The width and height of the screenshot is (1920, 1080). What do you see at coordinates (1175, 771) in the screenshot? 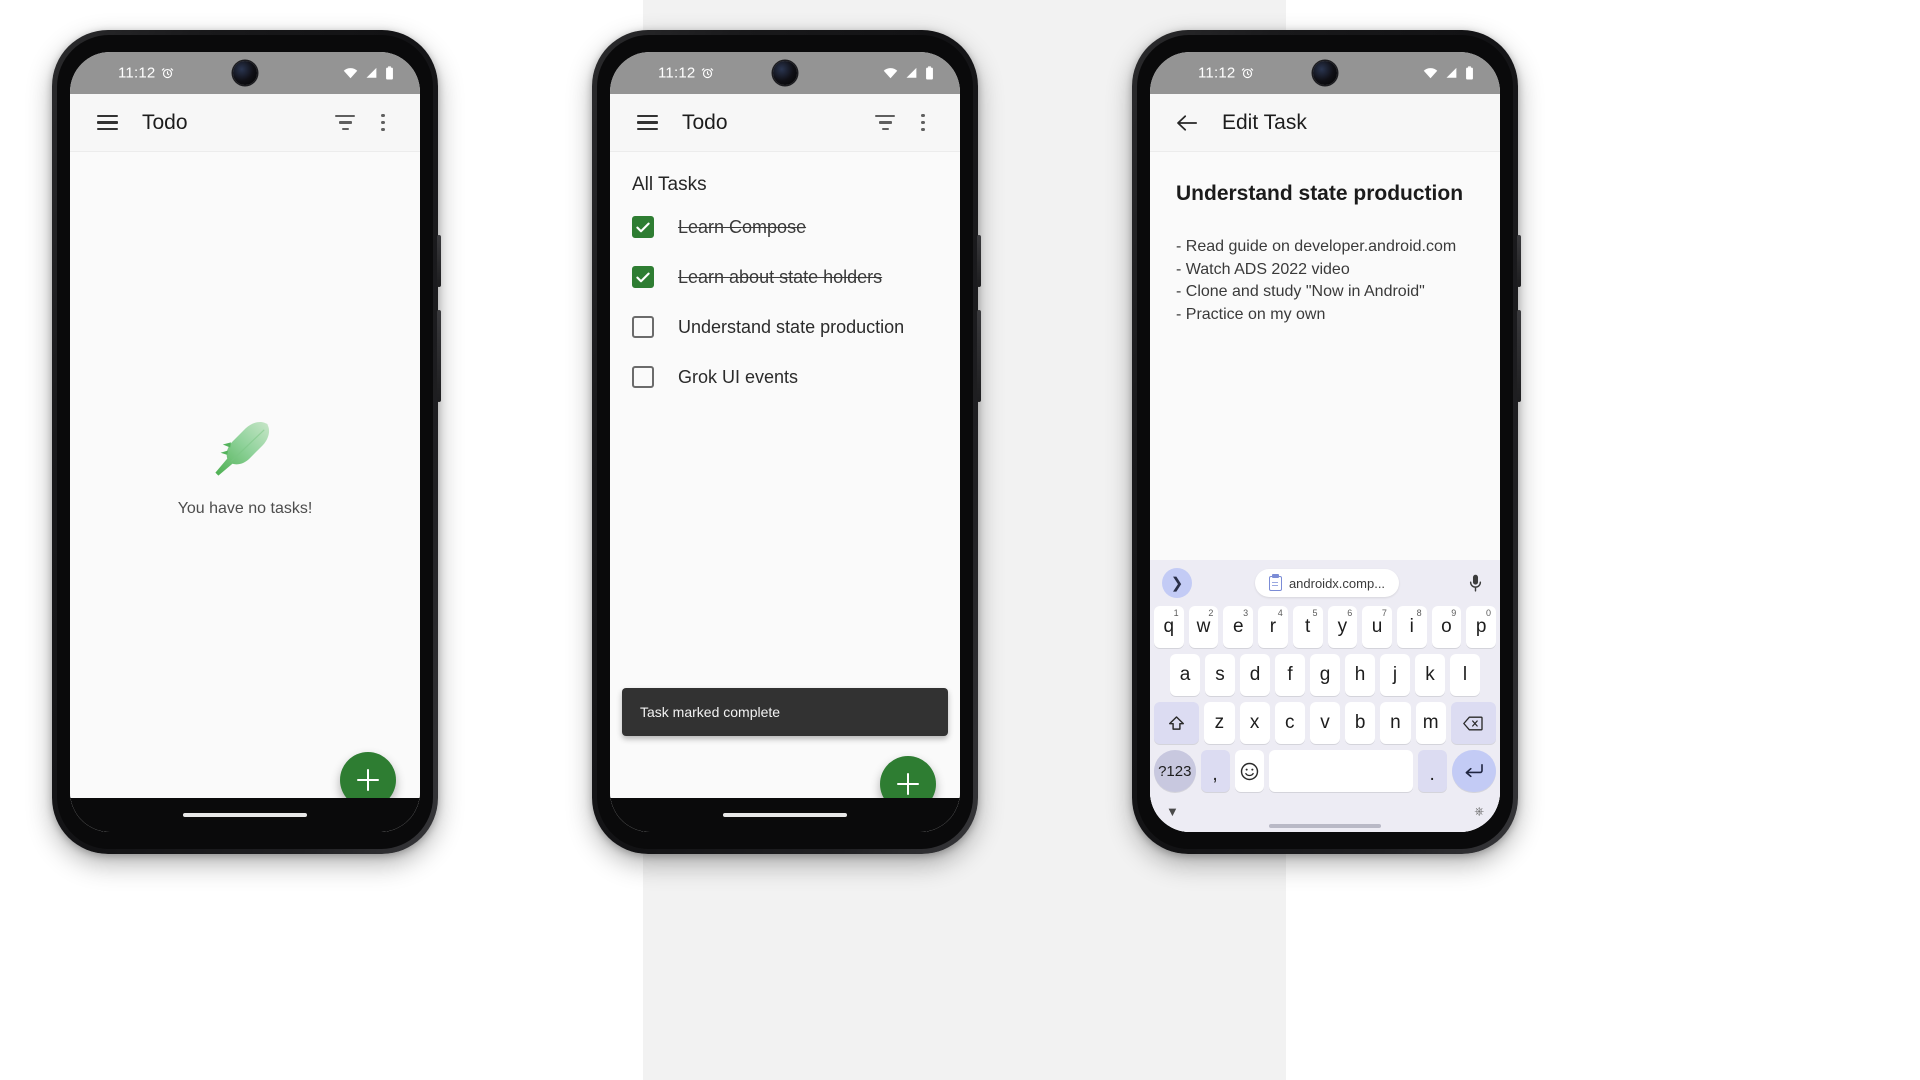
I see `symbols-key: ?123` at bounding box center [1175, 771].